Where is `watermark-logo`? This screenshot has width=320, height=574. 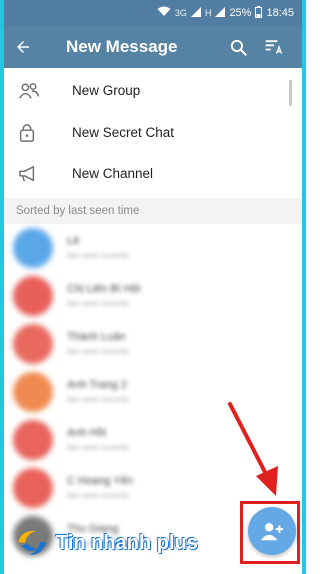
watermark-logo is located at coordinates (32, 542).